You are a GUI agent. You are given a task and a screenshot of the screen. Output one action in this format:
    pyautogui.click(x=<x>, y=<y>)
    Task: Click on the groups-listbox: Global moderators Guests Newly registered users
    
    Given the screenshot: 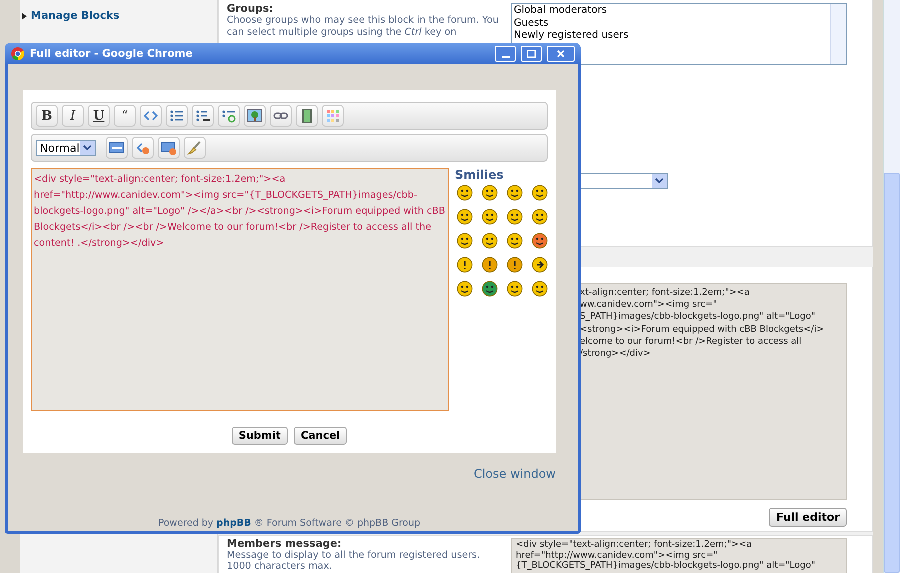 What is the action you would take?
    pyautogui.click(x=679, y=34)
    